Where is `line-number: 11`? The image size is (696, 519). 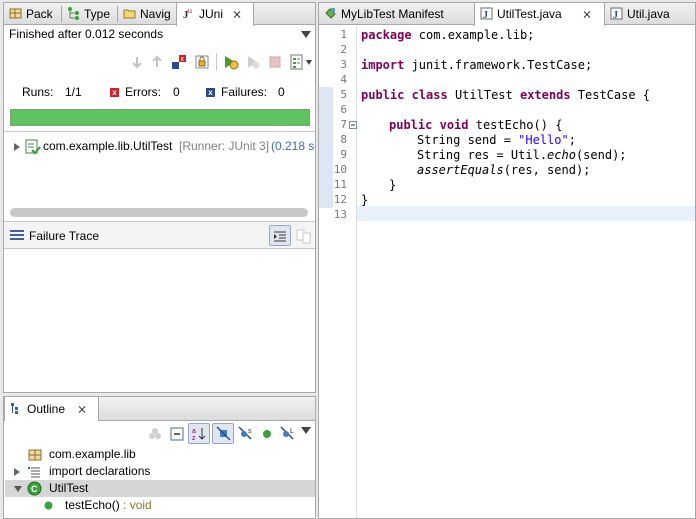
line-number: 11 is located at coordinates (340, 184).